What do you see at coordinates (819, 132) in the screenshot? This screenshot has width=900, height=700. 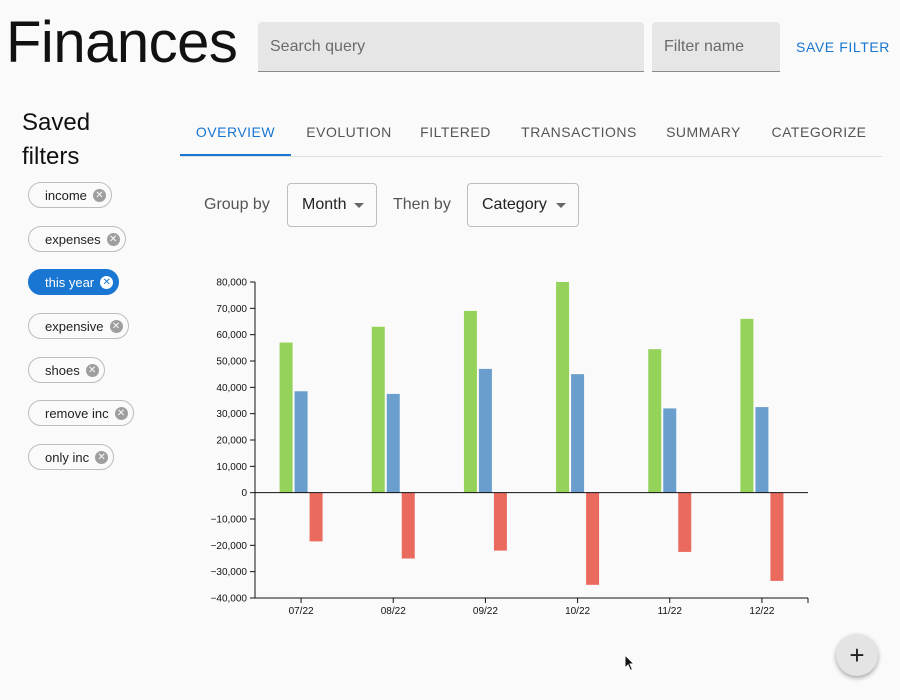 I see `tab-categorize: CATEGORIZE` at bounding box center [819, 132].